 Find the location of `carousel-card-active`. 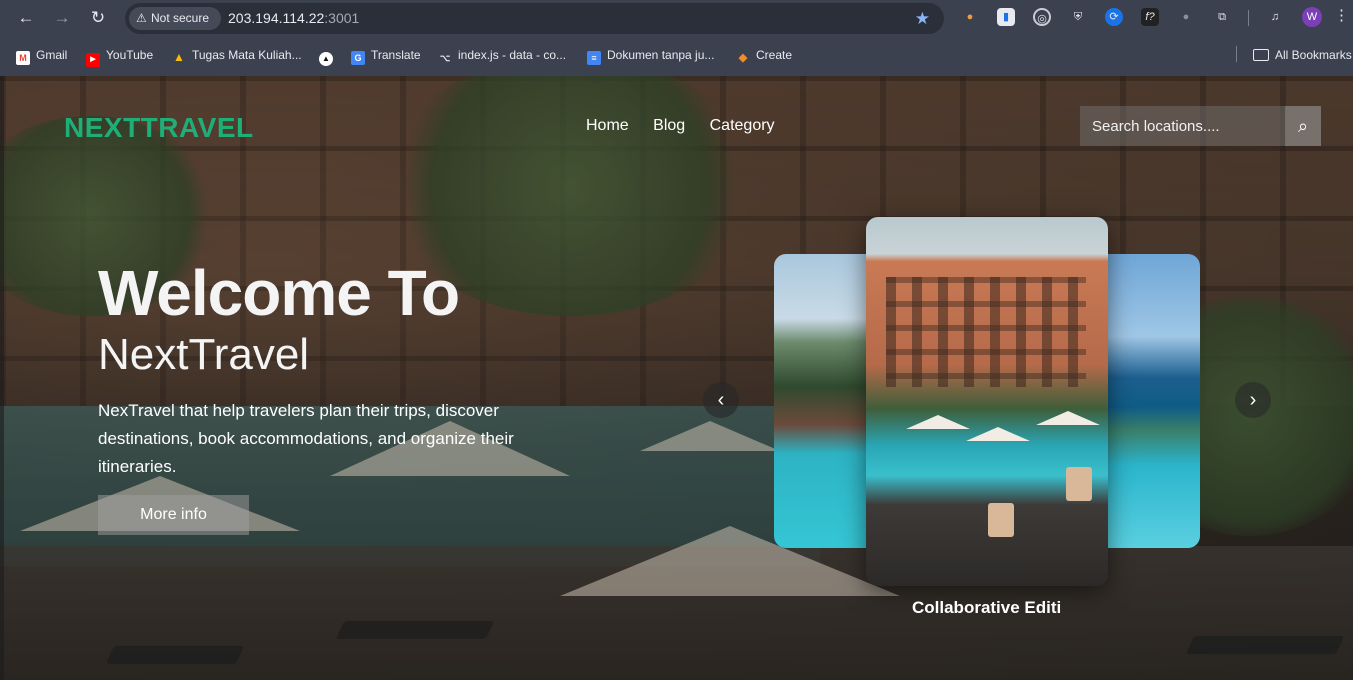

carousel-card-active is located at coordinates (987, 401).